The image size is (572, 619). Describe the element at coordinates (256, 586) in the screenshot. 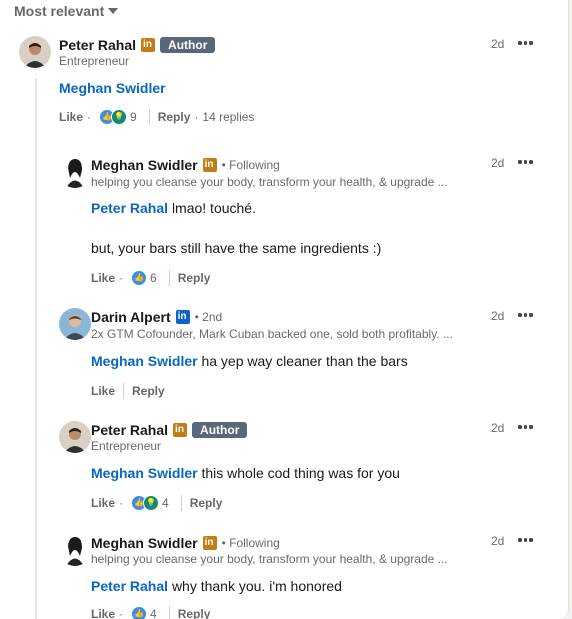

I see `comment-body: why thank you. i'm honored` at that location.